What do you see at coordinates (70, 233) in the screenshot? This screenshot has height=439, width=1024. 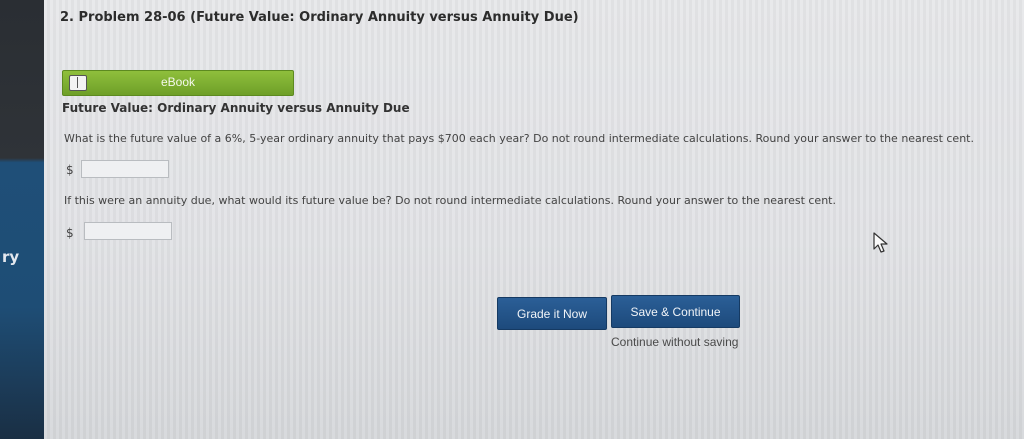 I see `question-2-currency: $` at bounding box center [70, 233].